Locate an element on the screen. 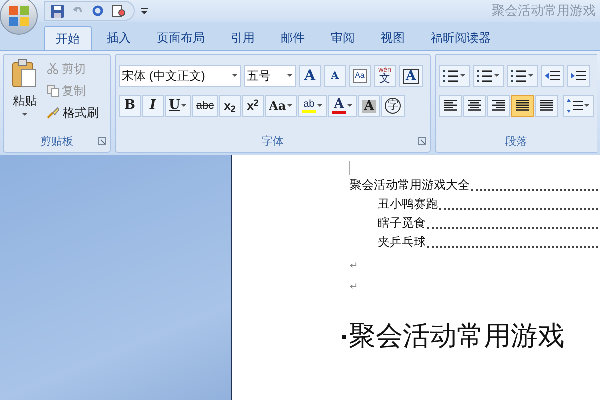 The height and width of the screenshot is (400, 600). bullets-button is located at coordinates (454, 76).